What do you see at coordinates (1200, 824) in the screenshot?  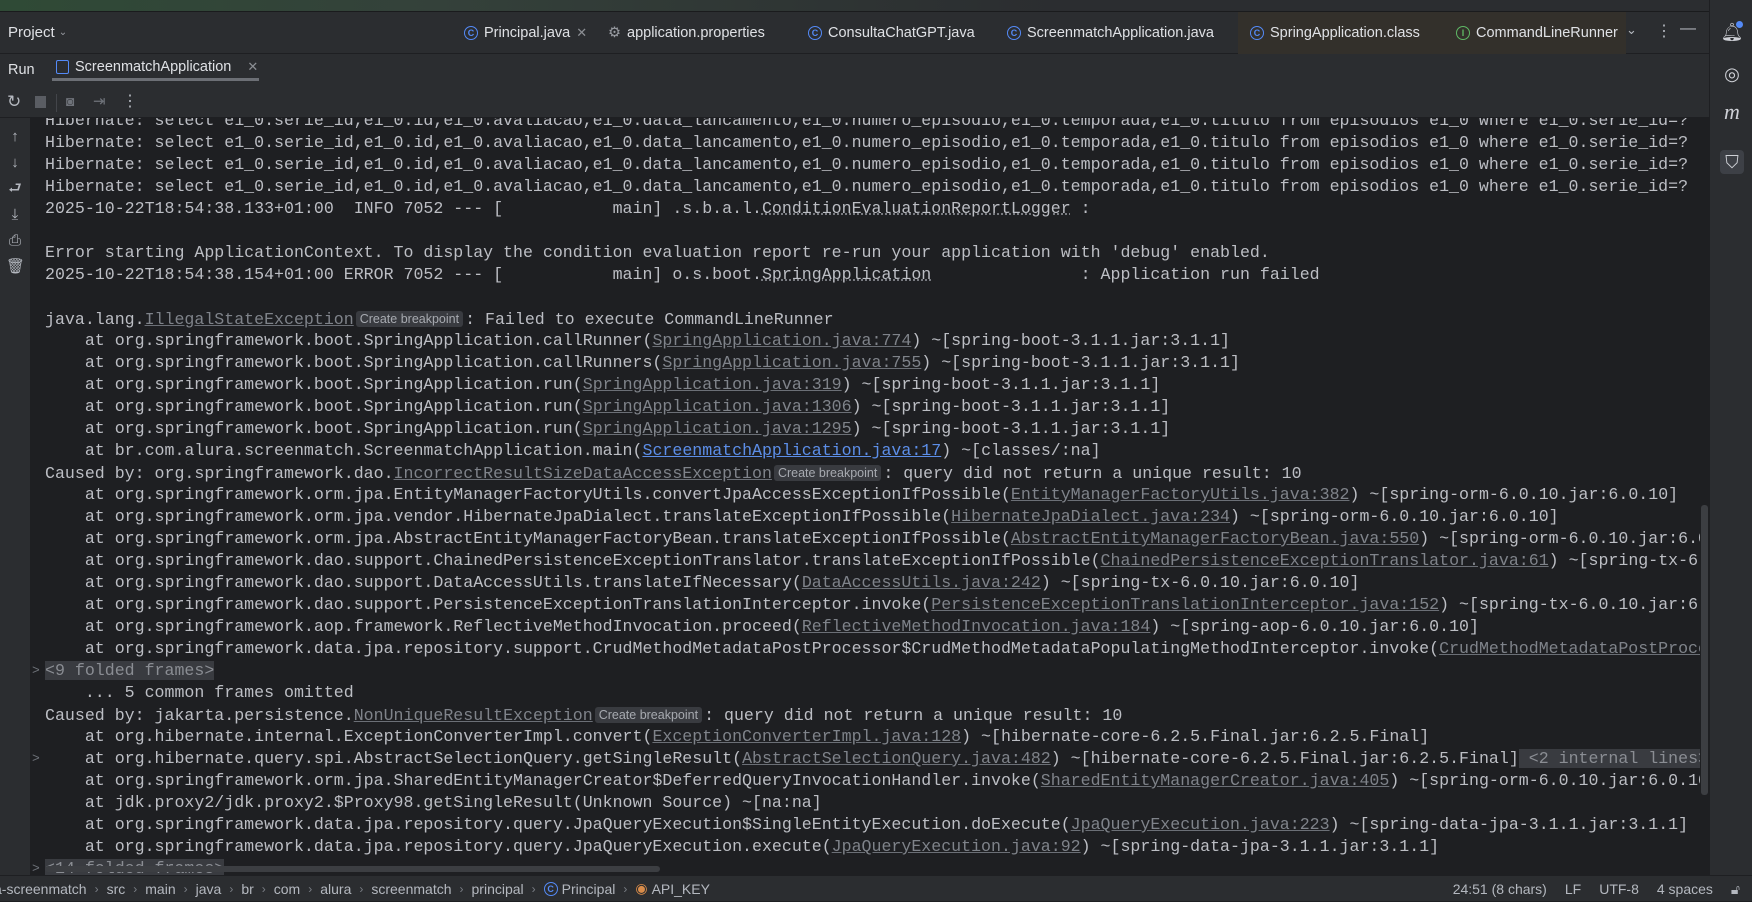 I see `source-link: JpaQueryExecution.java:223` at bounding box center [1200, 824].